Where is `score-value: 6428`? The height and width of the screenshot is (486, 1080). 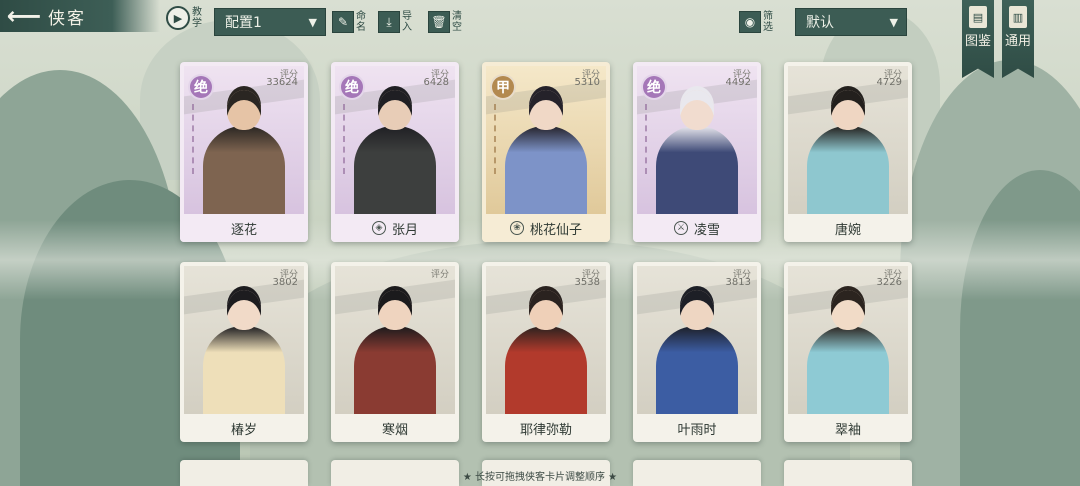
score-value: 6428 is located at coordinates (436, 82).